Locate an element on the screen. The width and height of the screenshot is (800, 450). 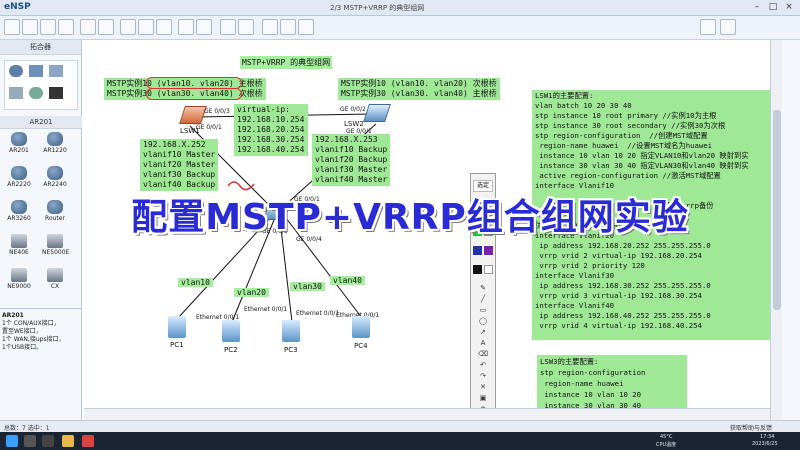
clock-date: 2023/6/25 is located at coordinates (765, 444).